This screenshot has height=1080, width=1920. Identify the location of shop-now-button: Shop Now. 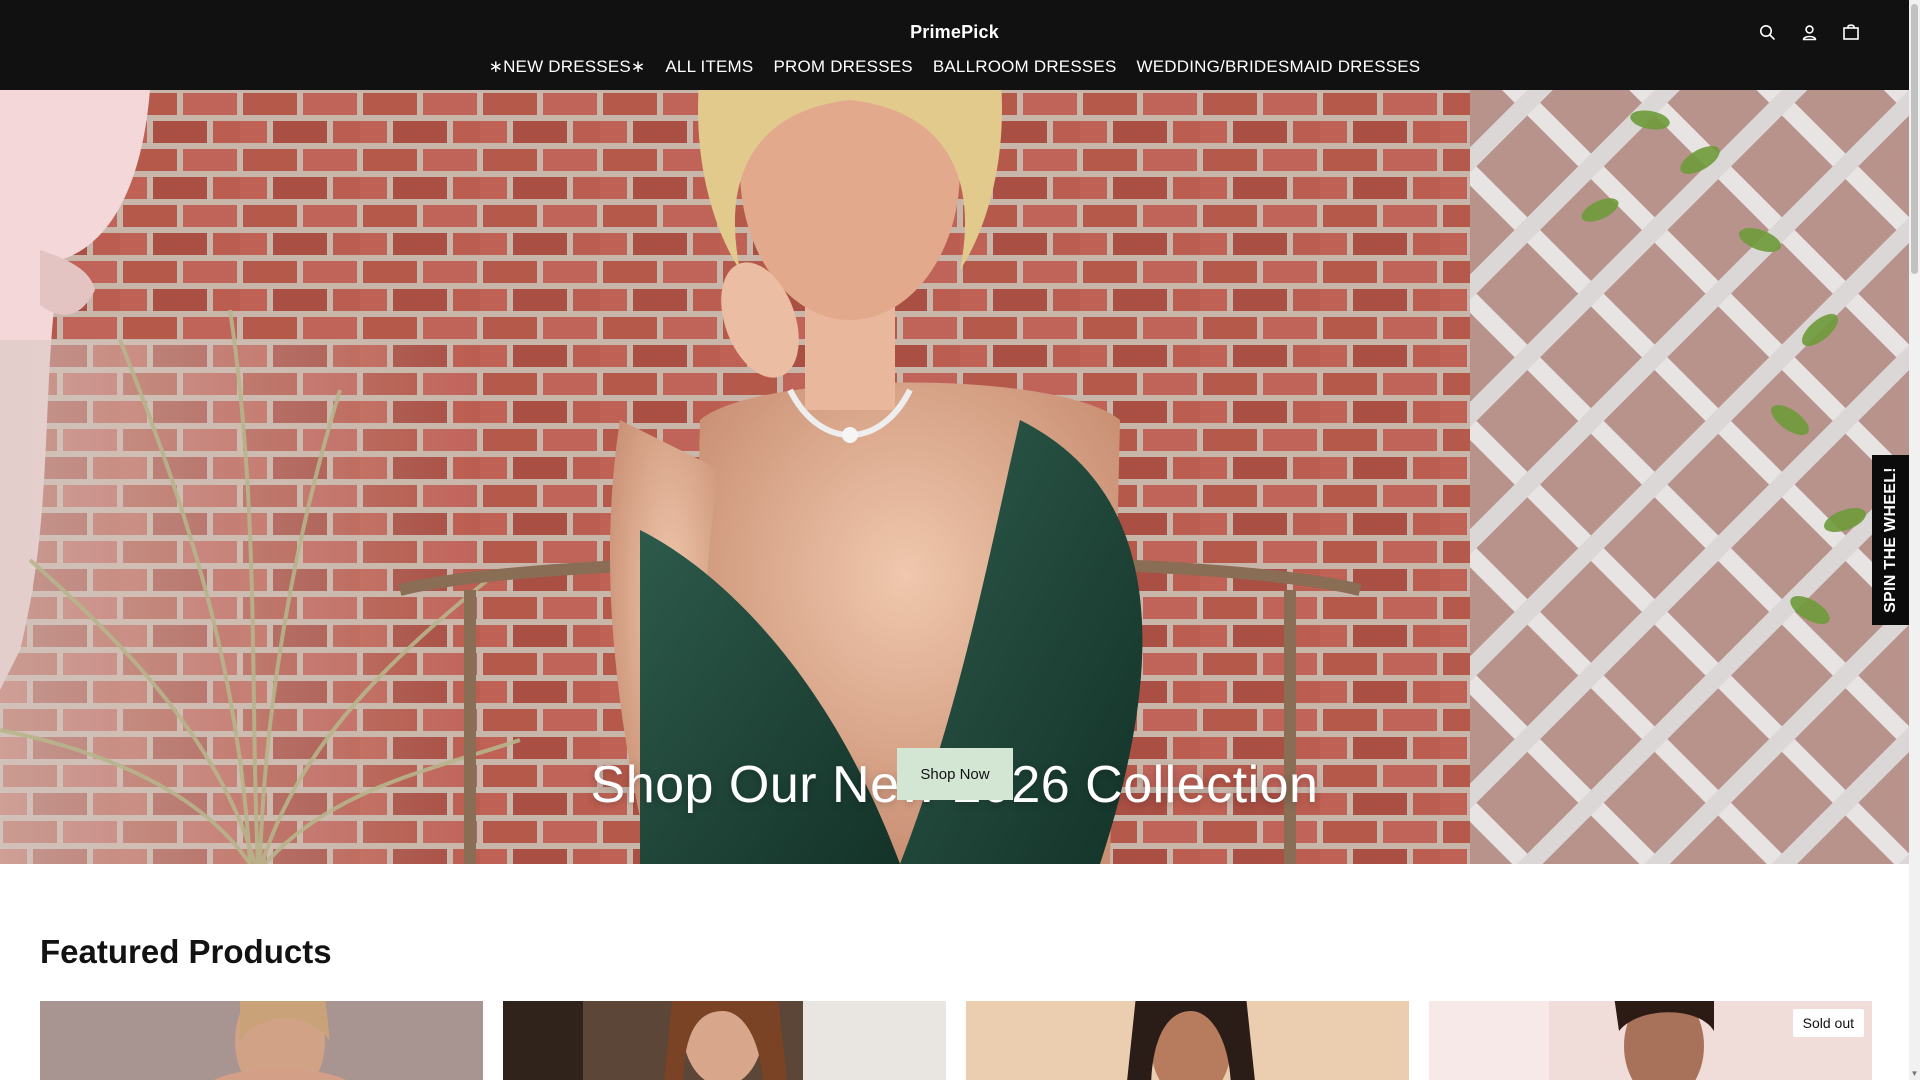
(955, 774).